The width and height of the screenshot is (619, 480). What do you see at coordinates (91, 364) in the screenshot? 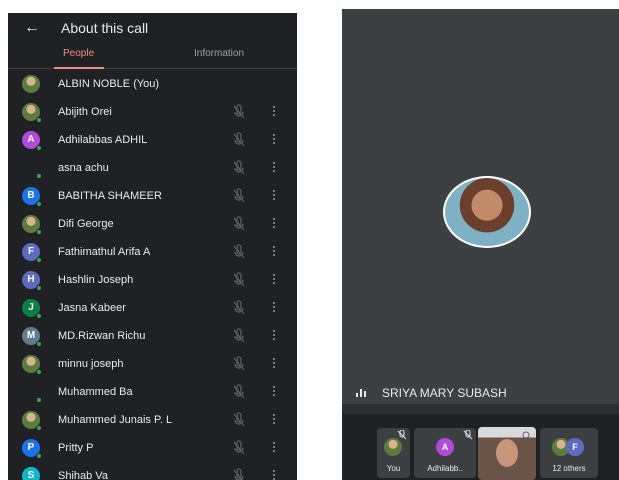
I see `participant-name: minnu joseph` at bounding box center [91, 364].